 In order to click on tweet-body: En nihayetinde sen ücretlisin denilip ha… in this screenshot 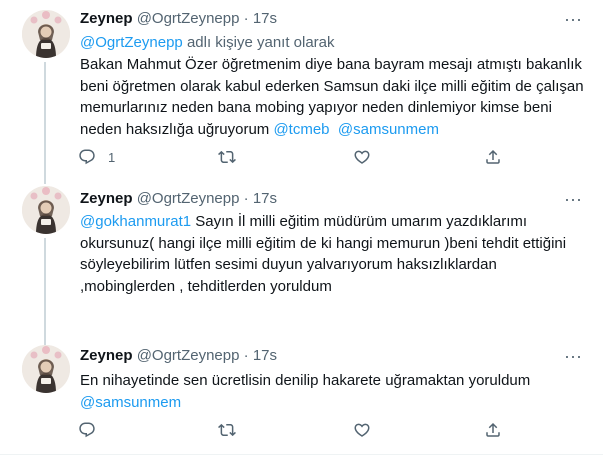, I will do `click(305, 380)`.